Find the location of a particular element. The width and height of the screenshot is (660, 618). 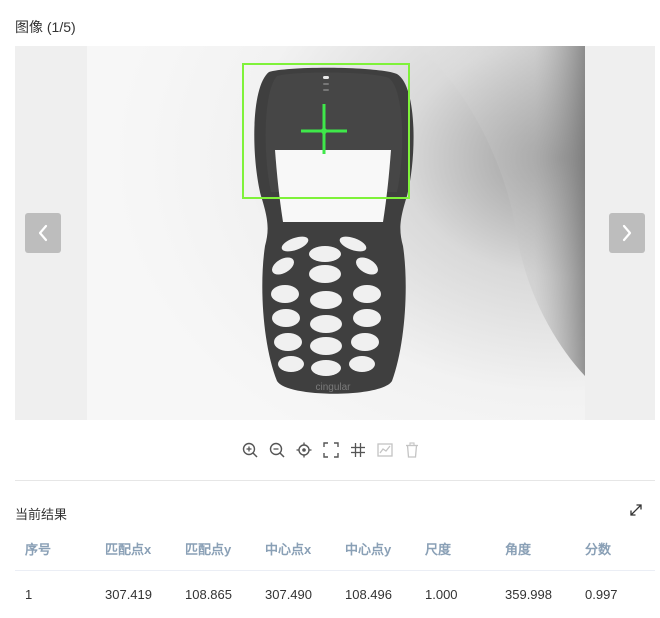

image-toolbar is located at coordinates (330, 450).